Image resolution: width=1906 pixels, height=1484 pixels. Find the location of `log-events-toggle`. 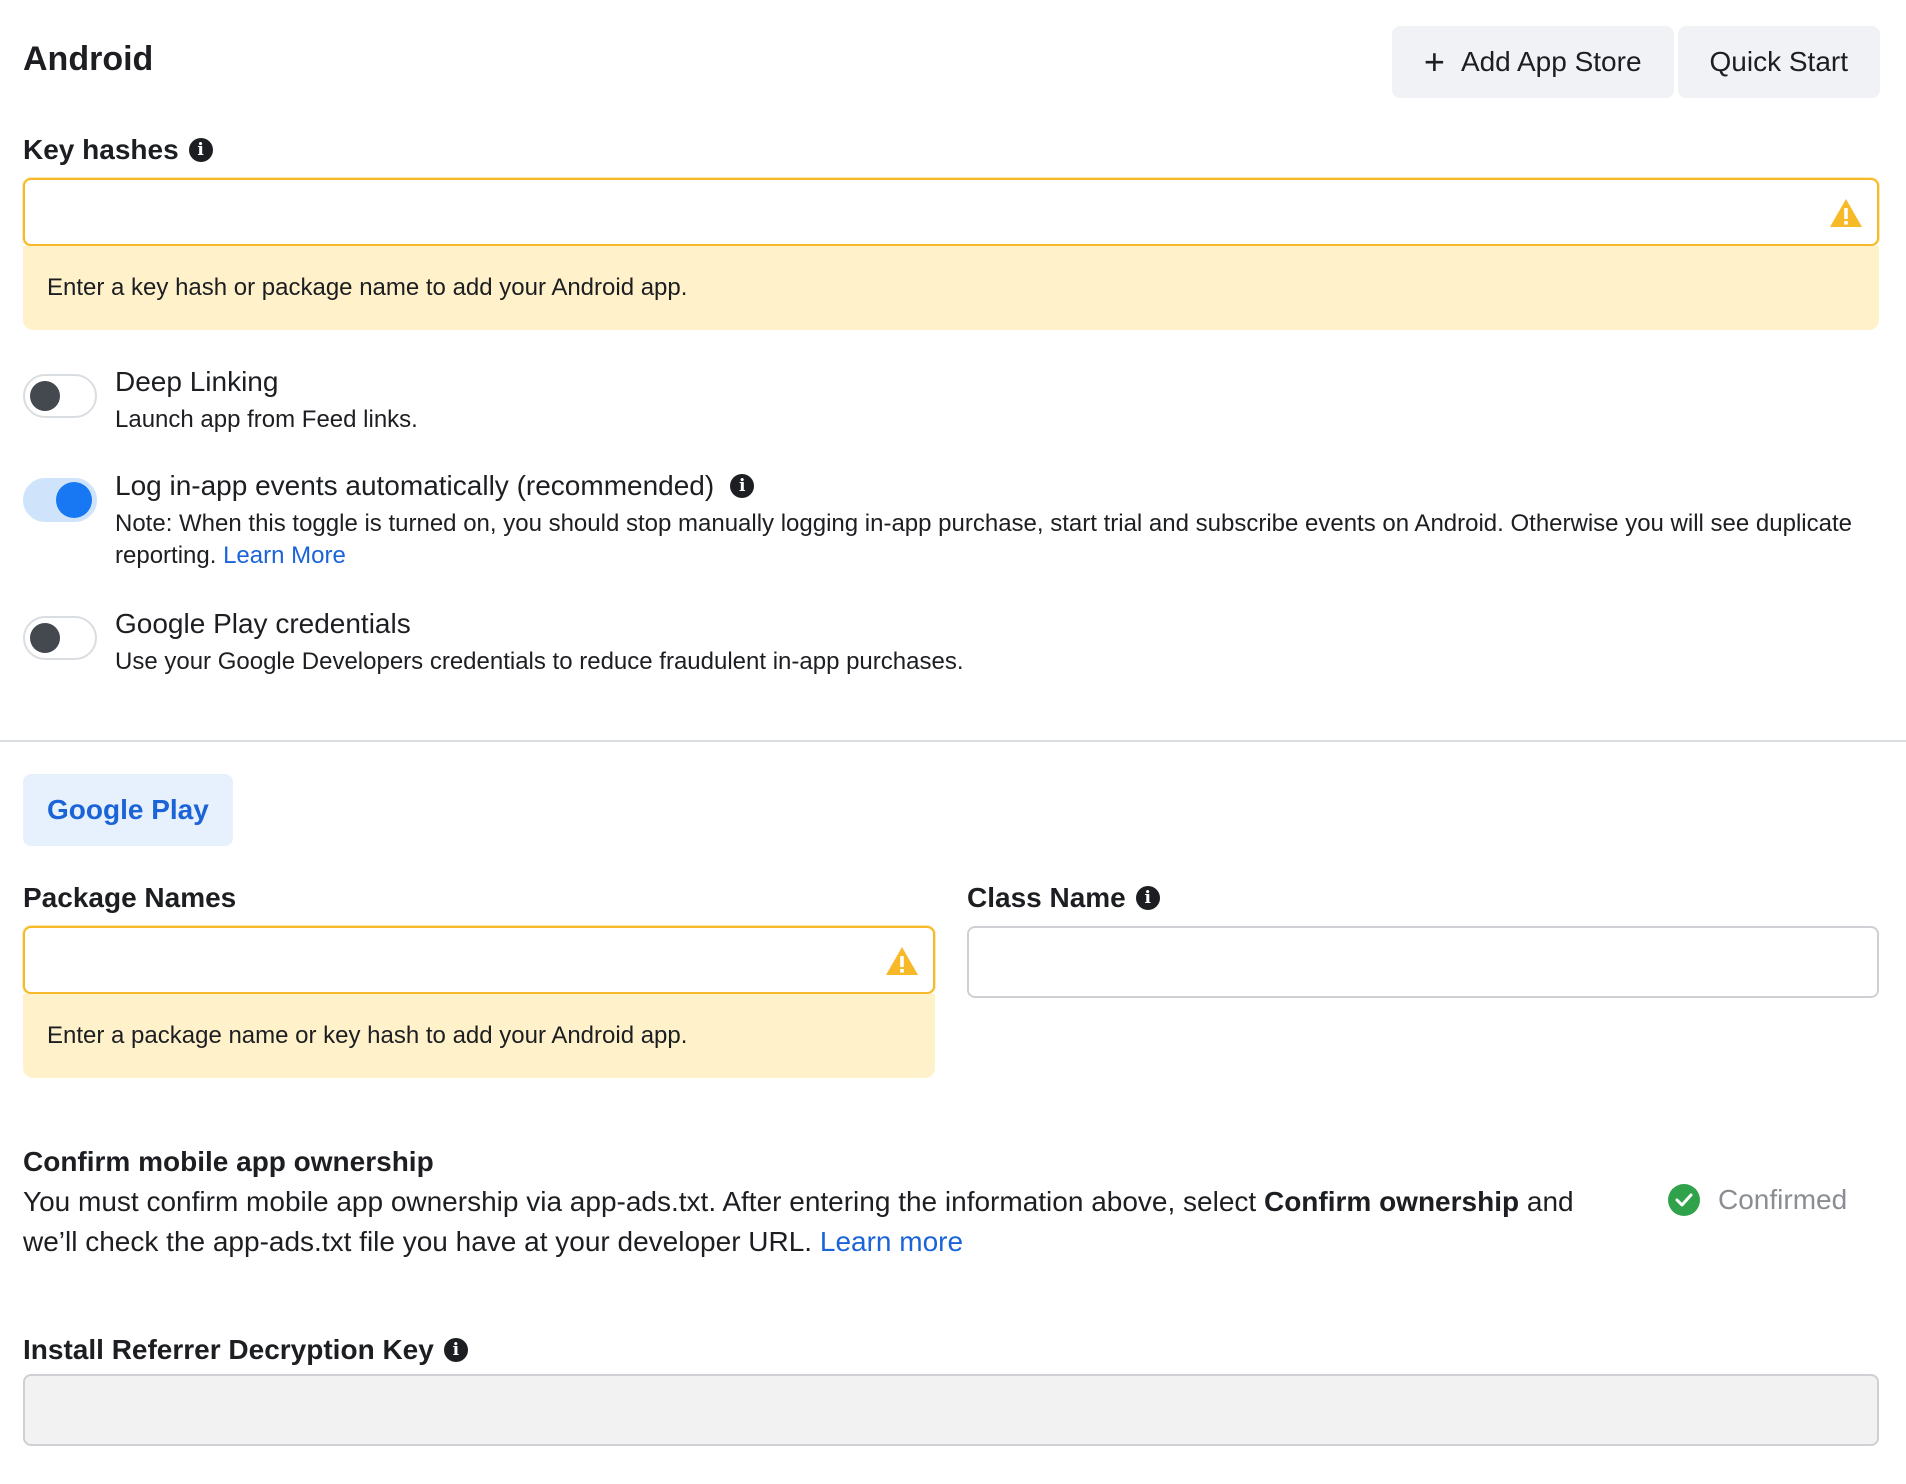

log-events-toggle is located at coordinates (60, 500).